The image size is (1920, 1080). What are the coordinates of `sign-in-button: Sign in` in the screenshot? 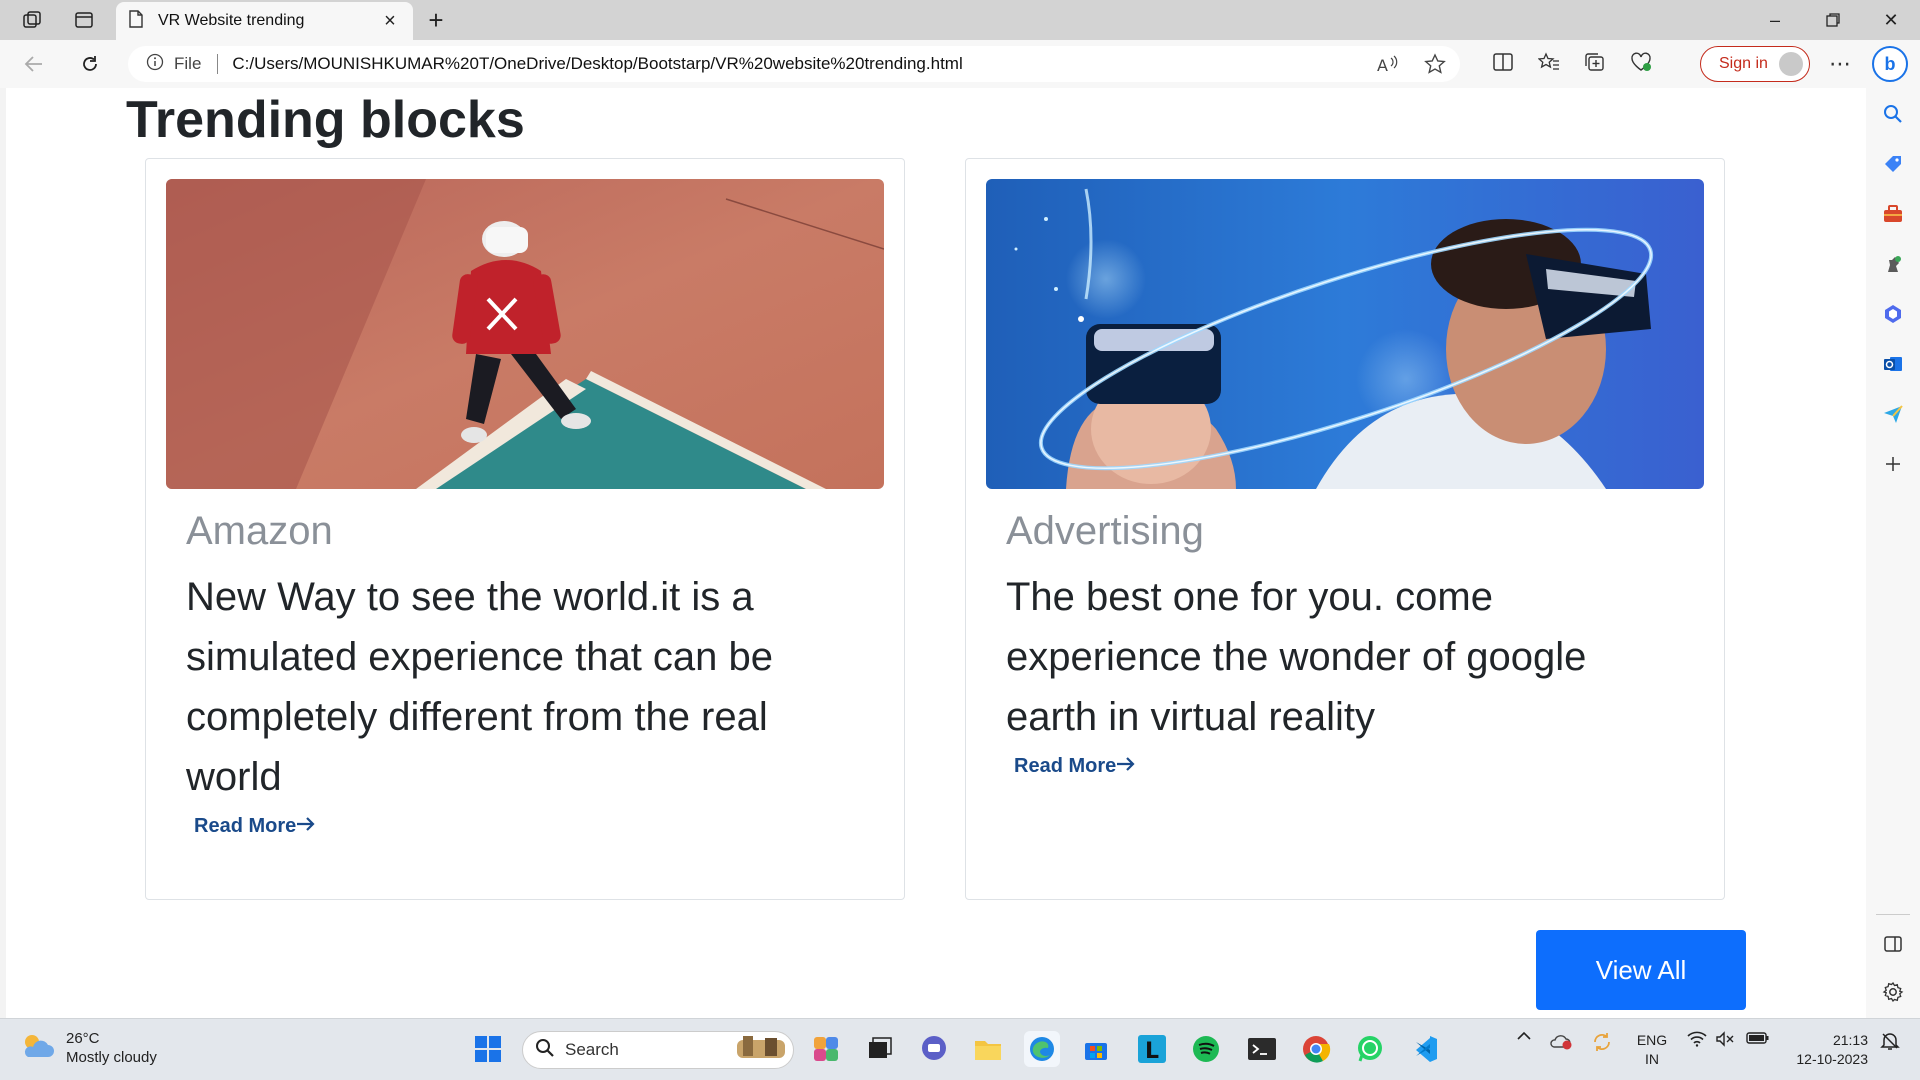 It's located at (1755, 64).